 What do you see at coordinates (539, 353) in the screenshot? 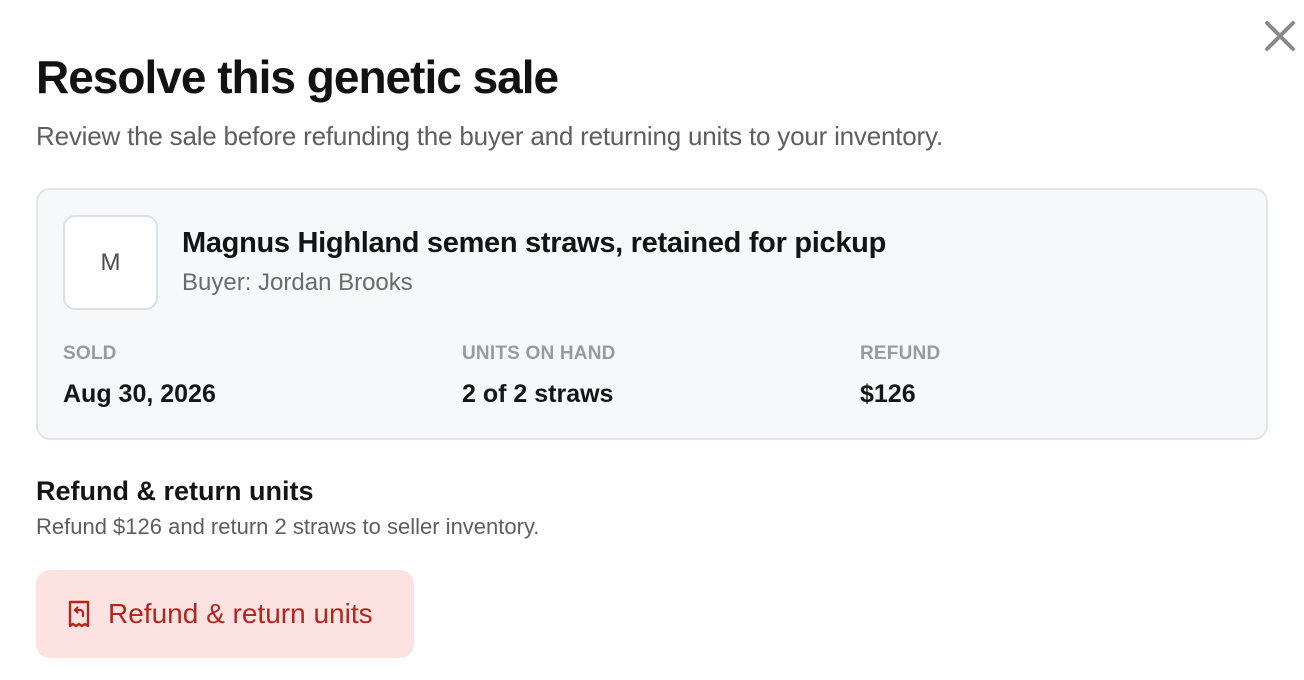
I see `stat-label: UNITS ON HAND` at bounding box center [539, 353].